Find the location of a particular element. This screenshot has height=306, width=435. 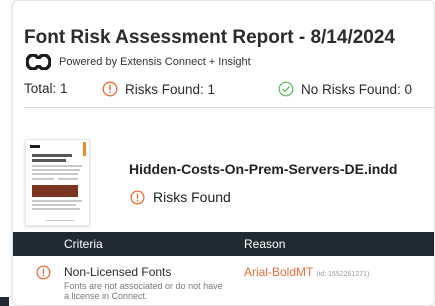

summary-total-label: Total: 1 is located at coordinates (46, 88).